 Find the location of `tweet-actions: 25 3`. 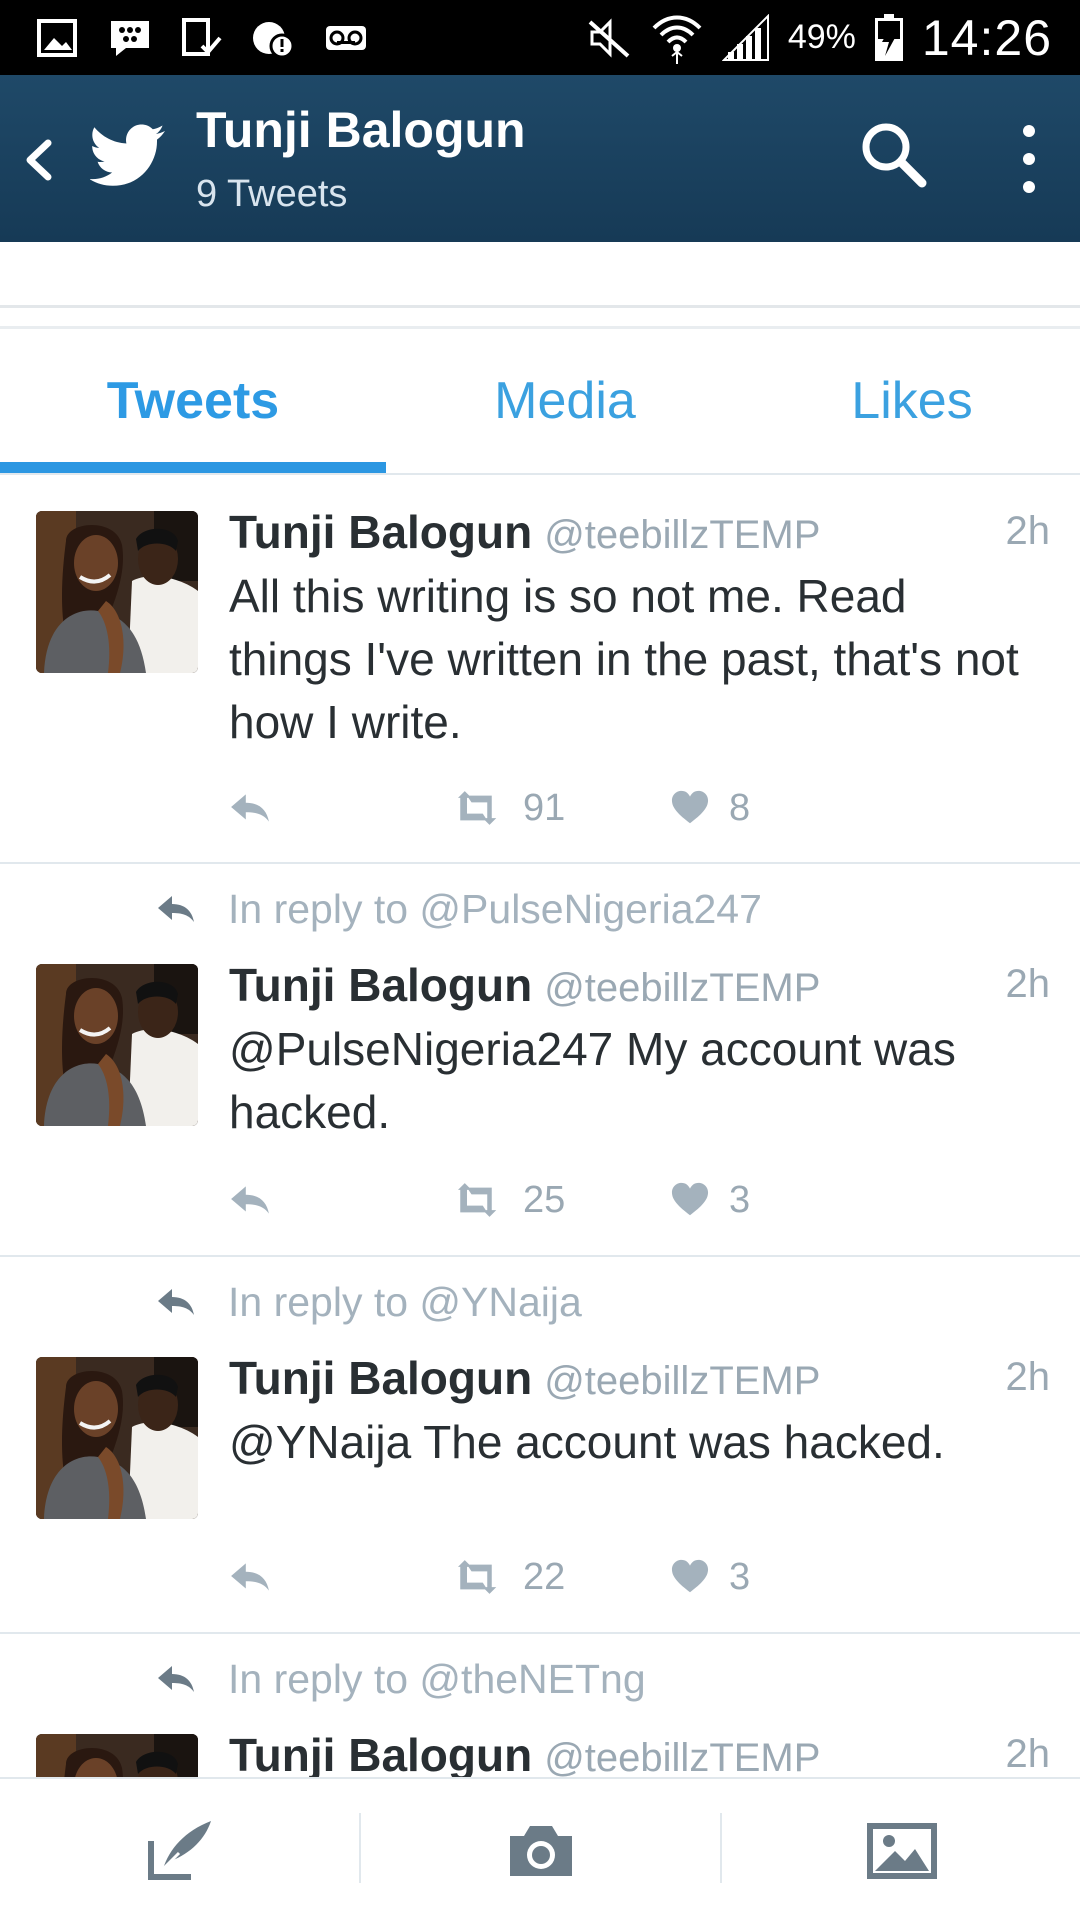

tweet-actions: 25 3 is located at coordinates (529, 1200).